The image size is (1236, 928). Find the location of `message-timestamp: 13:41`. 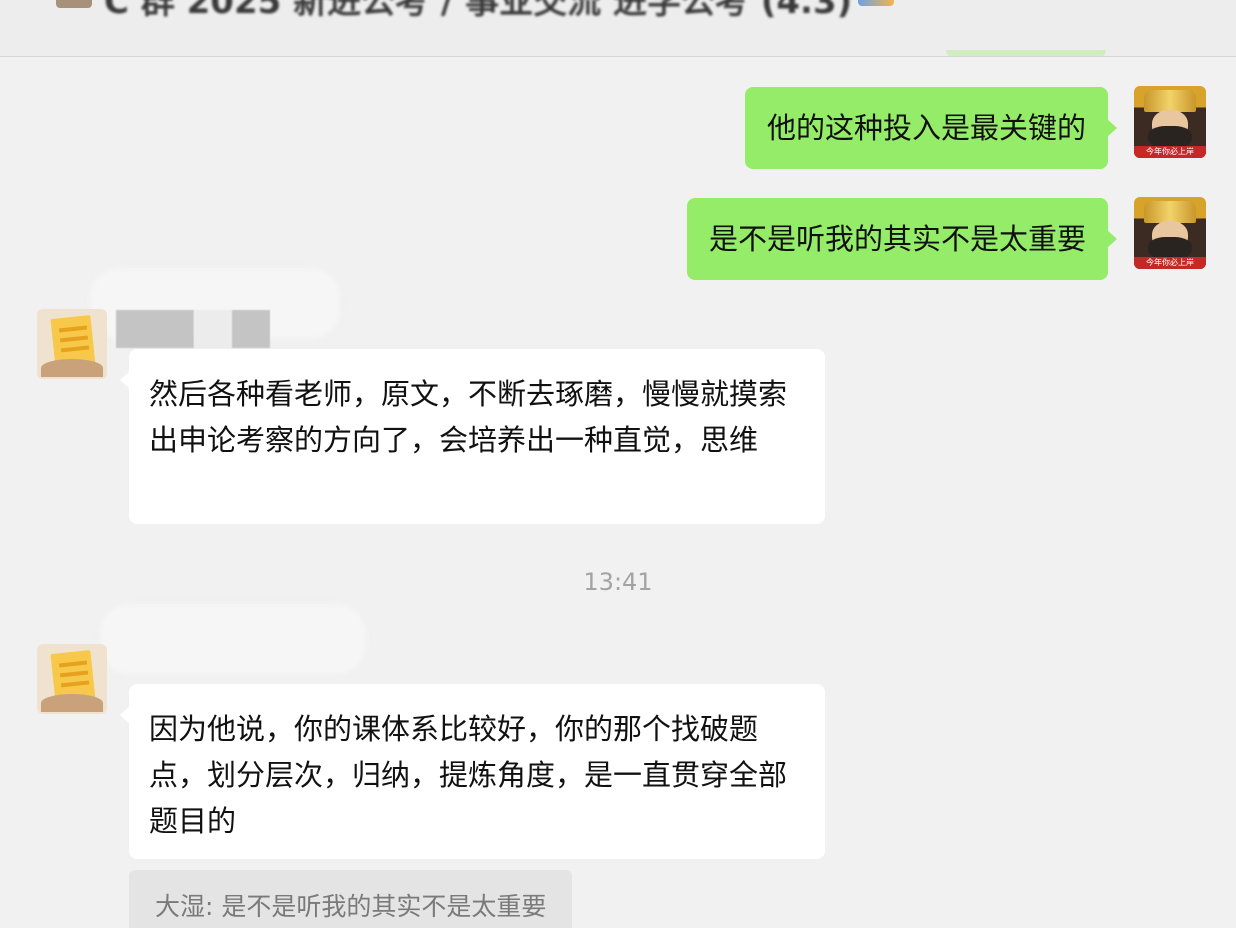

message-timestamp: 13:41 is located at coordinates (618, 582).